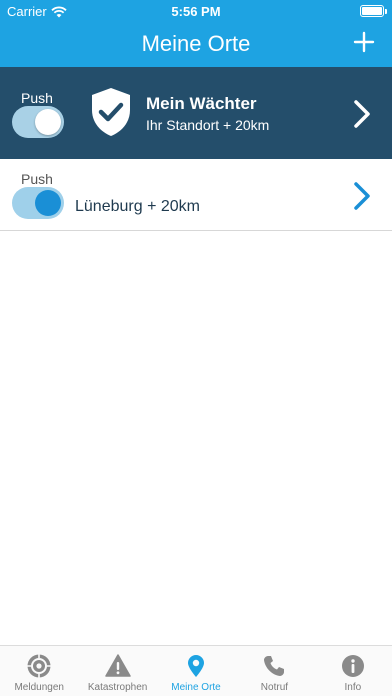 The image size is (392, 696). What do you see at coordinates (196, 666) in the screenshot?
I see `location-pin-icon` at bounding box center [196, 666].